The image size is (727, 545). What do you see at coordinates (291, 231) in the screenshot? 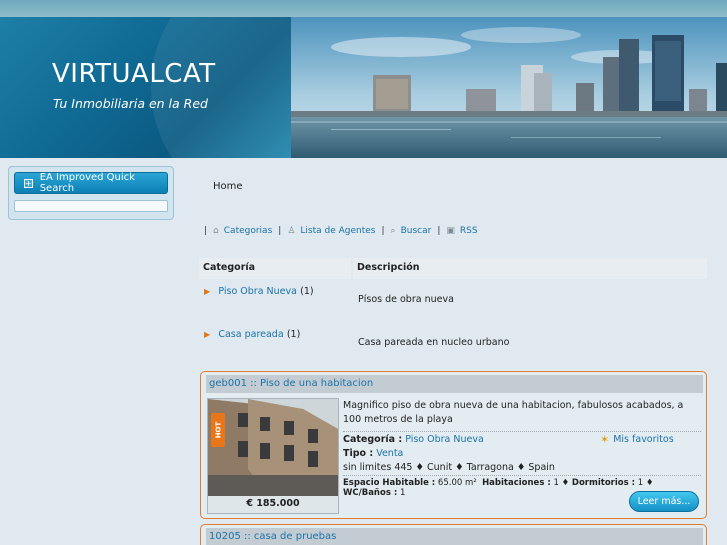
I see `user-icon: ♙` at bounding box center [291, 231].